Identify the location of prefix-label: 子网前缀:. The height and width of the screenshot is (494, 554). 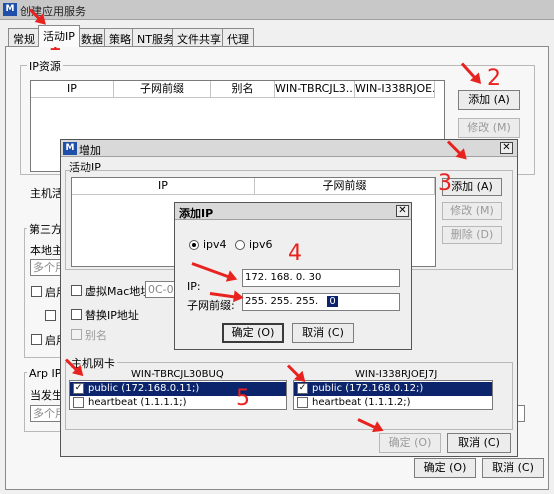
(211, 305).